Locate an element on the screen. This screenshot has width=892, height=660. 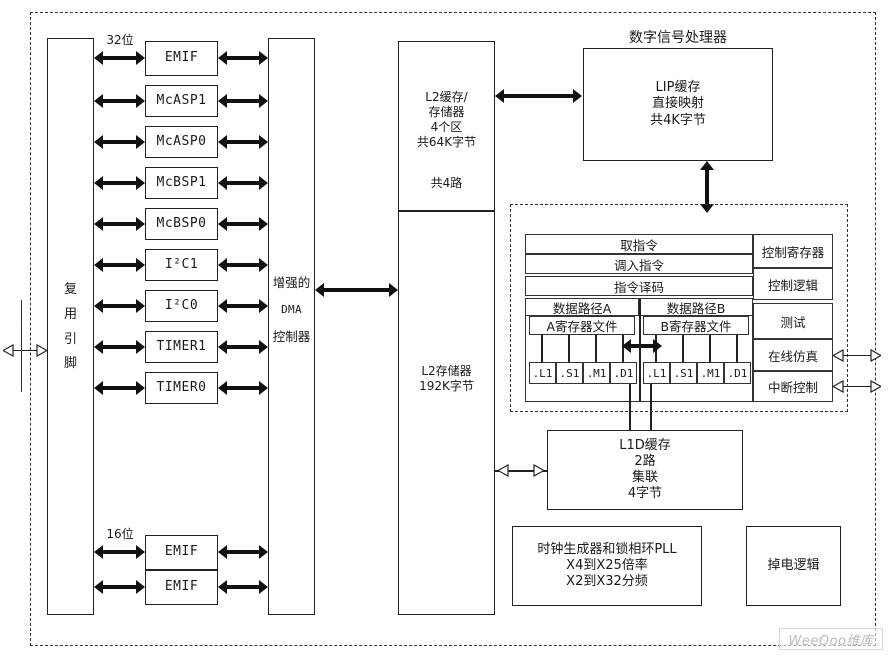
arrow-external-emulation is located at coordinates (857, 355).